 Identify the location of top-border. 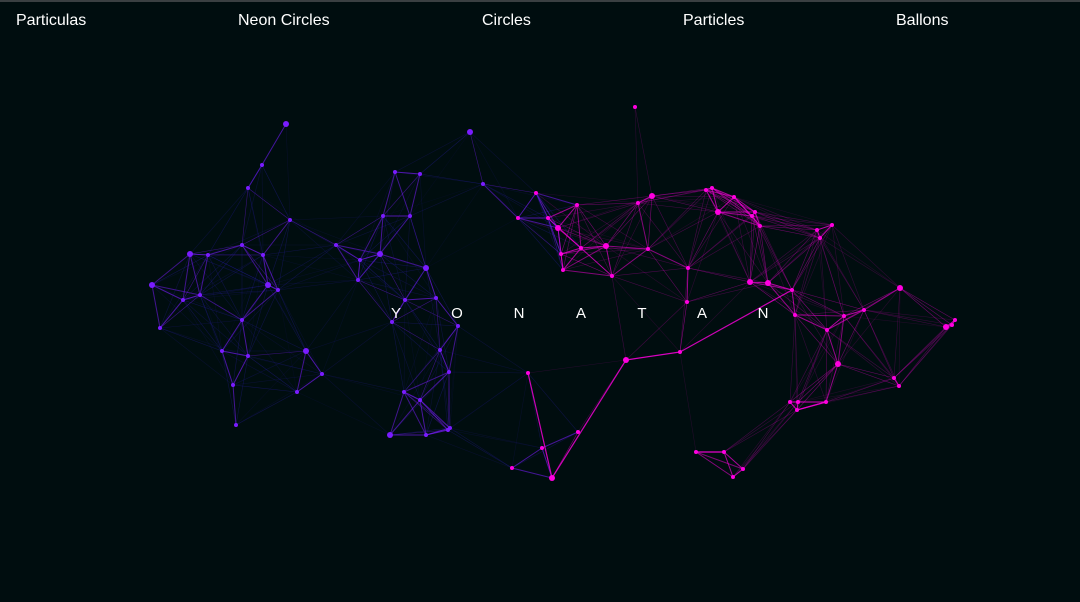
(540, 1).